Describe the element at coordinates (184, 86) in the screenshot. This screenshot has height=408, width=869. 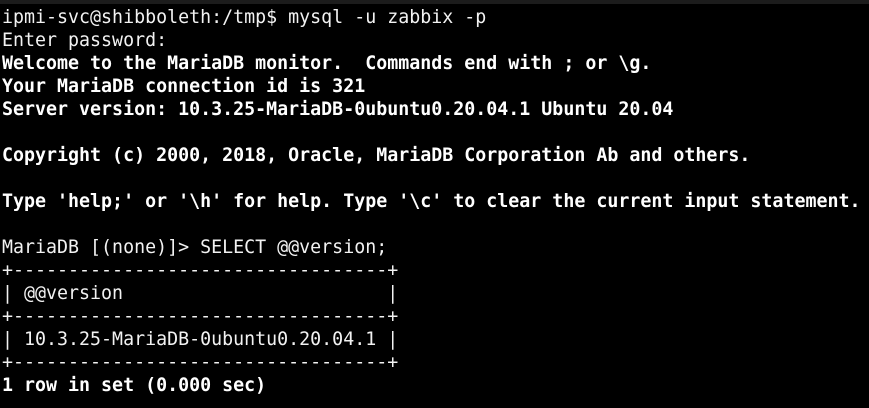
I see `connection-id-line: Your MariaDB connection id is 321` at that location.